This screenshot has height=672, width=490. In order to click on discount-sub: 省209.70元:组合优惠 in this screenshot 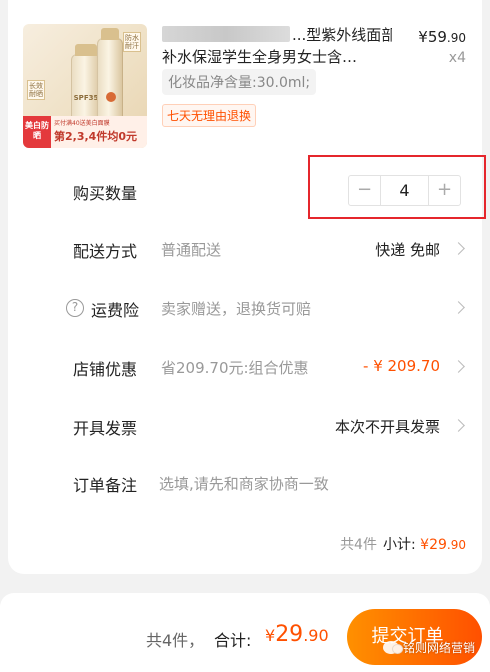, I will do `click(235, 368)`.